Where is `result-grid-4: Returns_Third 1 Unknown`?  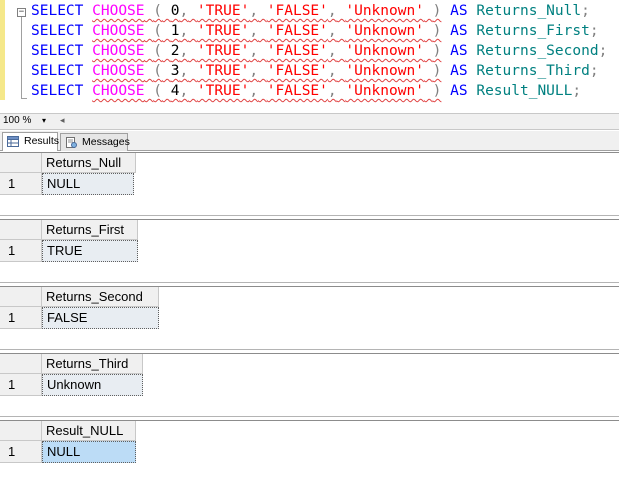
result-grid-4: Returns_Third 1 Unknown is located at coordinates (309, 385).